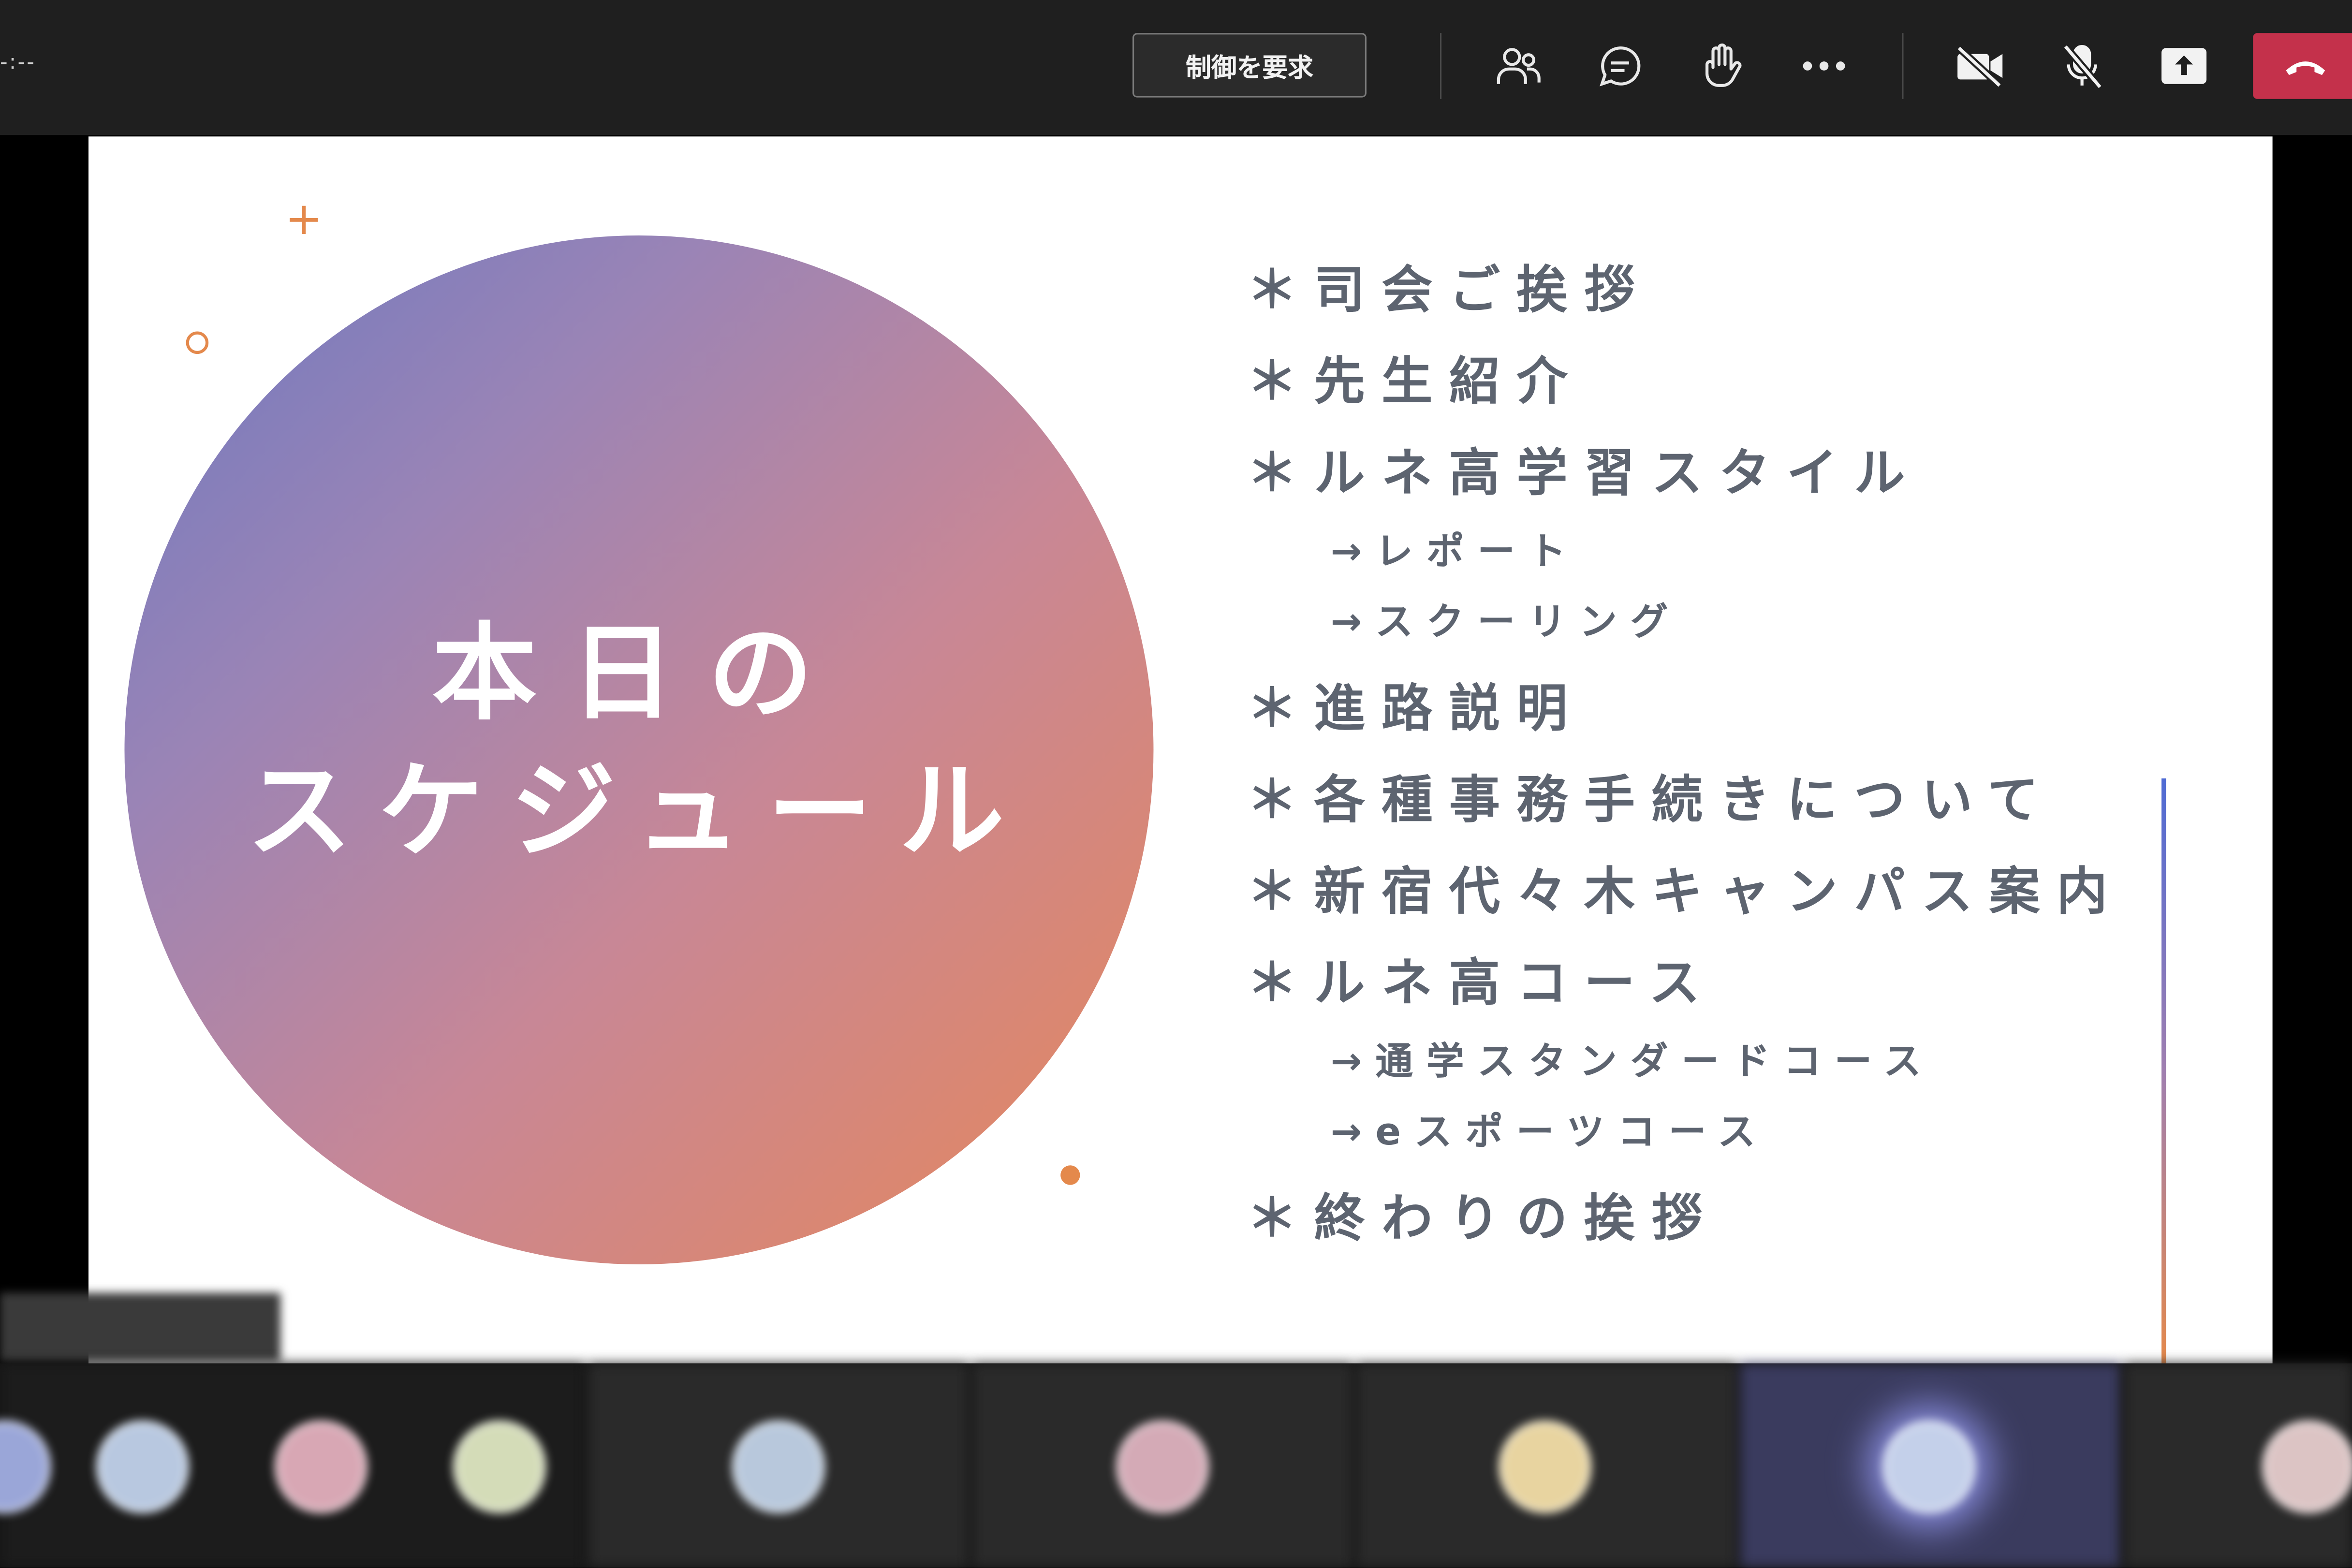  What do you see at coordinates (1685, 892) in the screenshot?
I see `agenda-item: ＊新宿代々木キャンパス案内` at bounding box center [1685, 892].